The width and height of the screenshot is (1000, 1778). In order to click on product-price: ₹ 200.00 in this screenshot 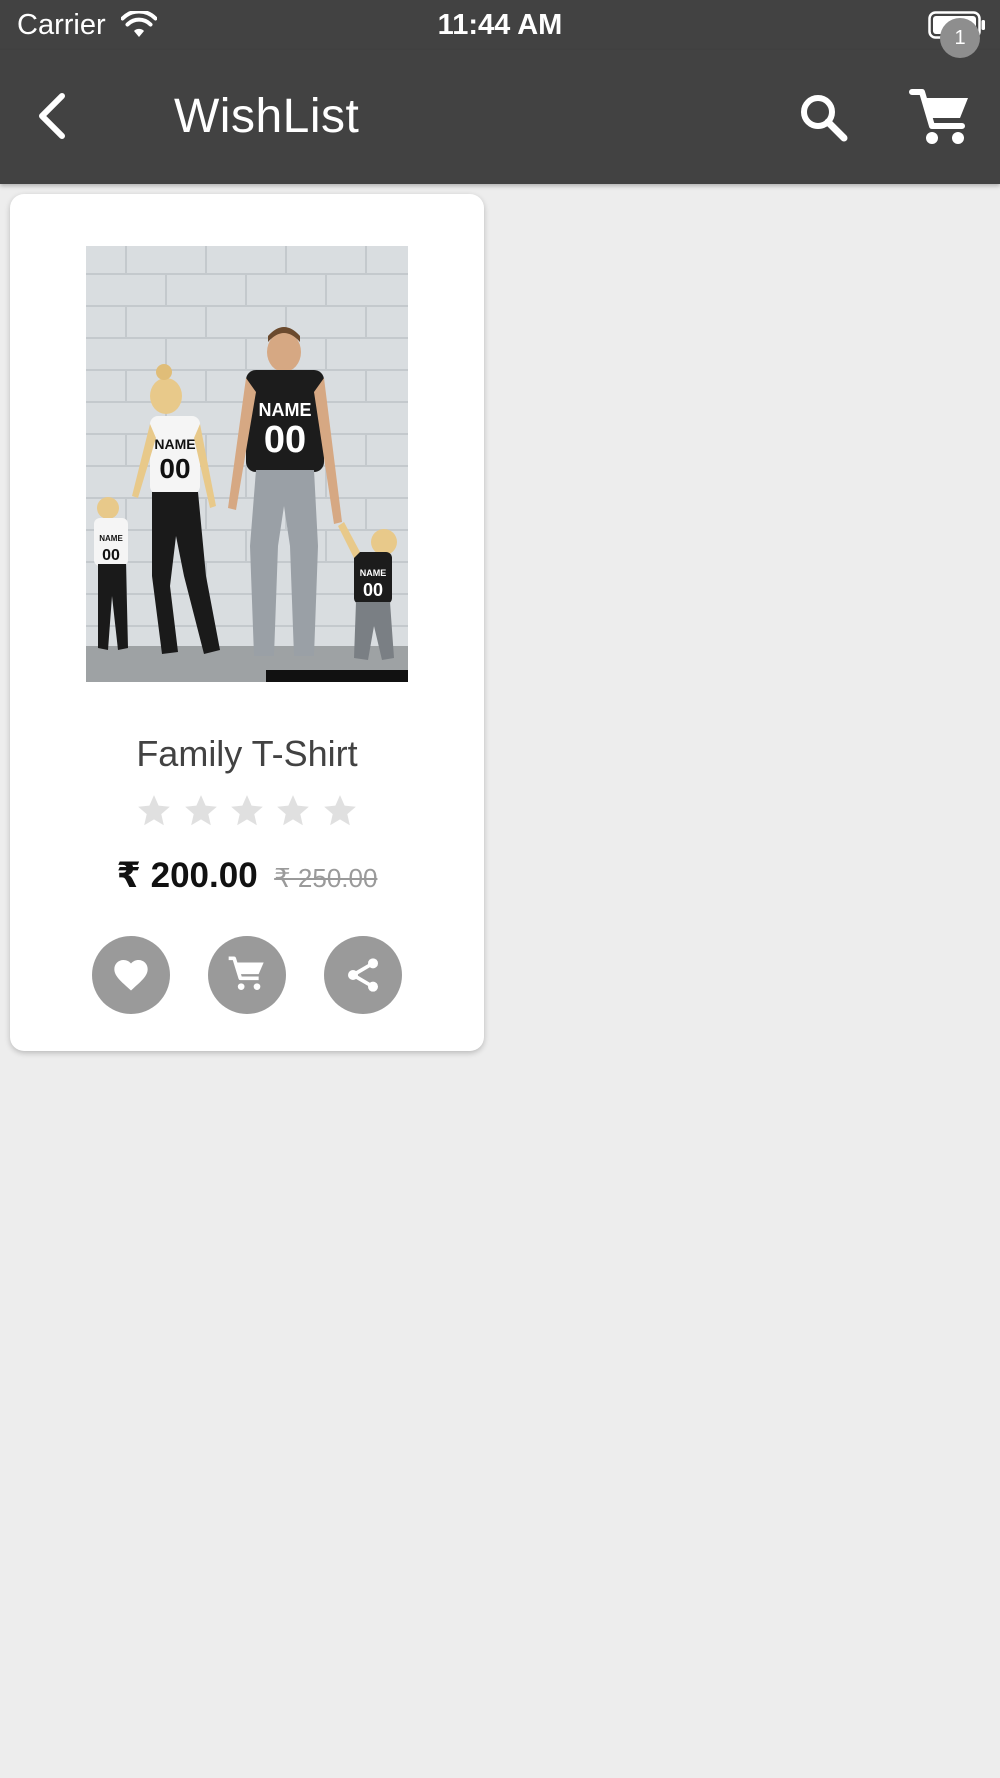, I will do `click(187, 875)`.